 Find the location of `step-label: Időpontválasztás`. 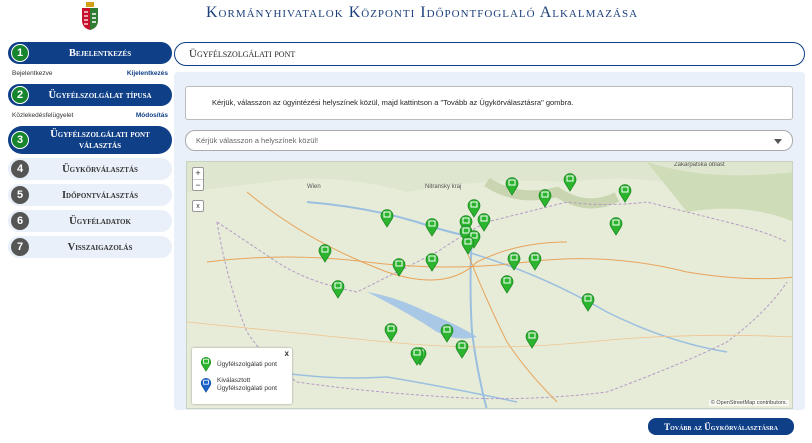

step-label: Időpontválasztás is located at coordinates (100, 195).